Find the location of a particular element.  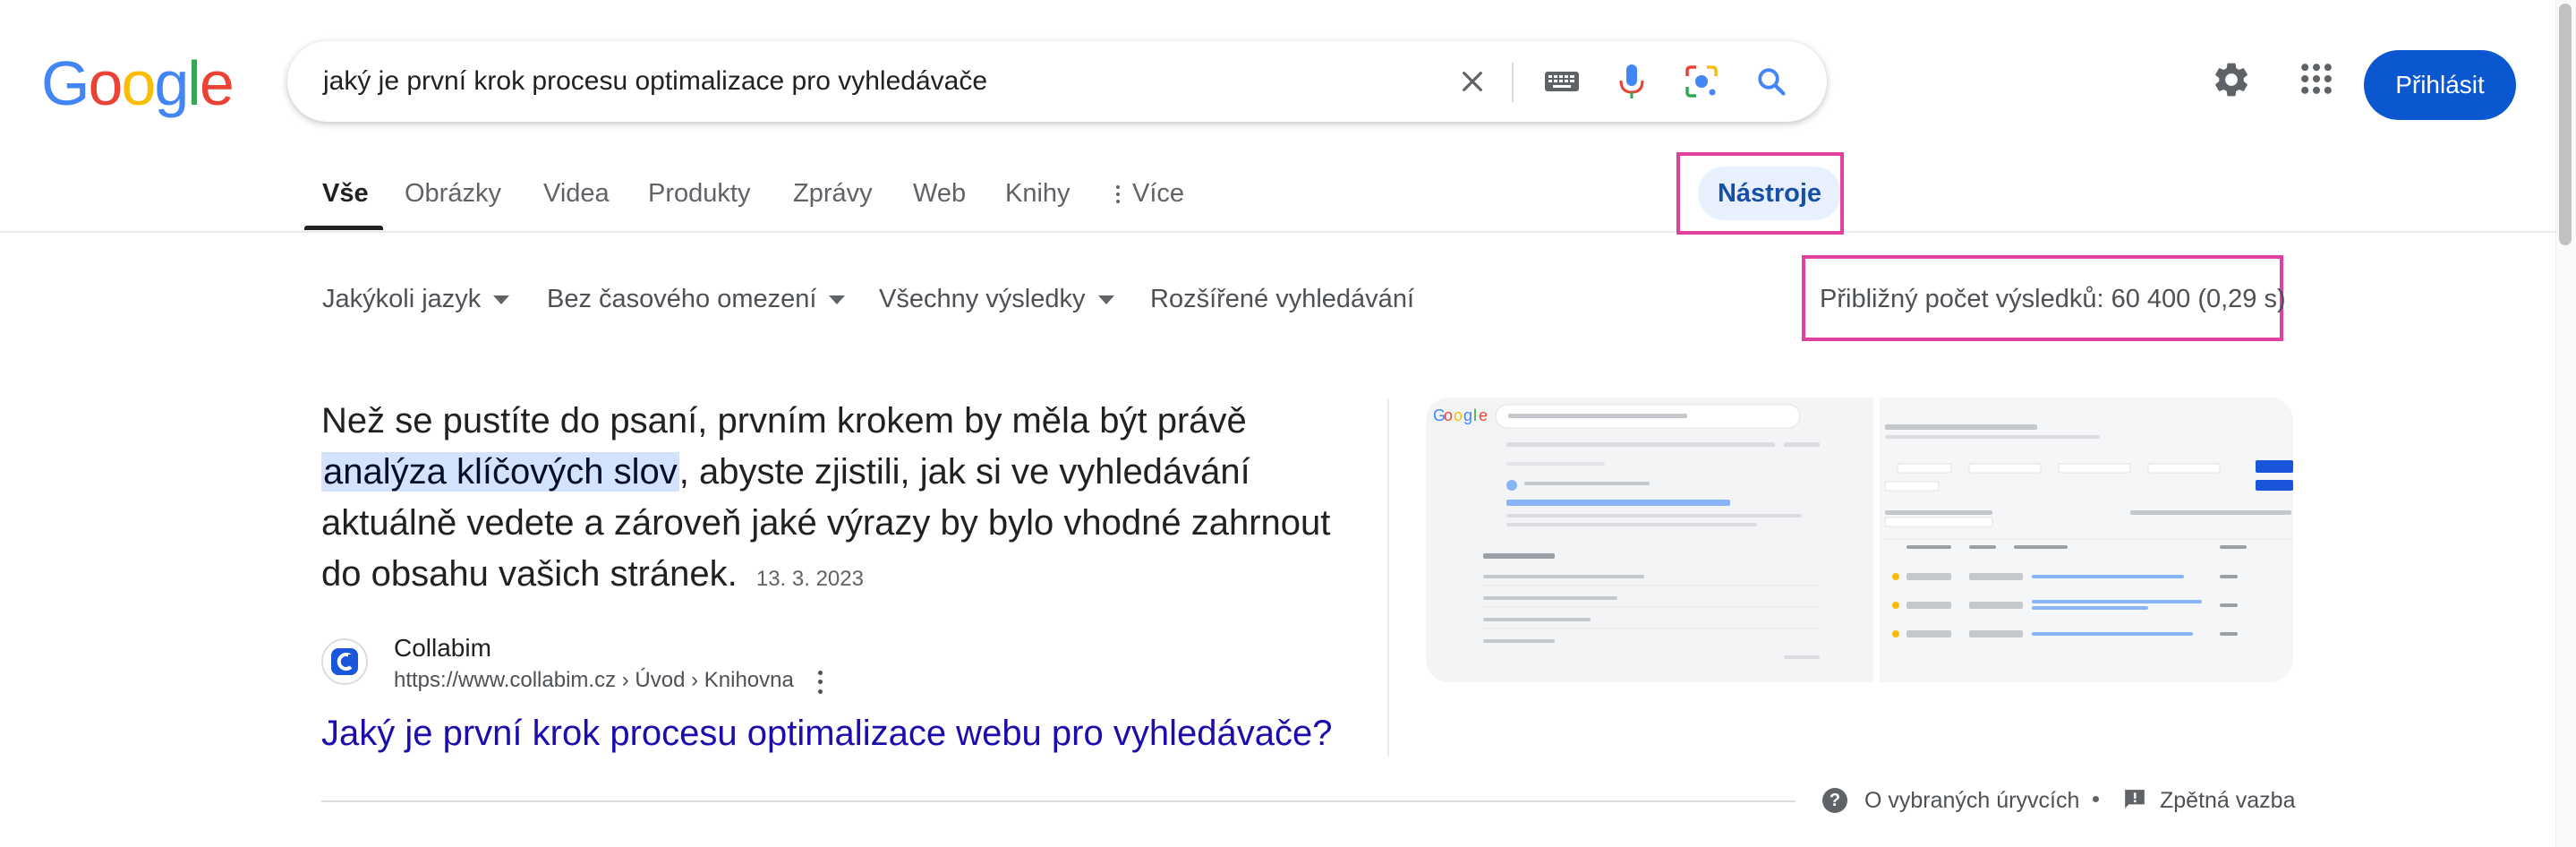

svg-text: g is located at coordinates (1467, 415).